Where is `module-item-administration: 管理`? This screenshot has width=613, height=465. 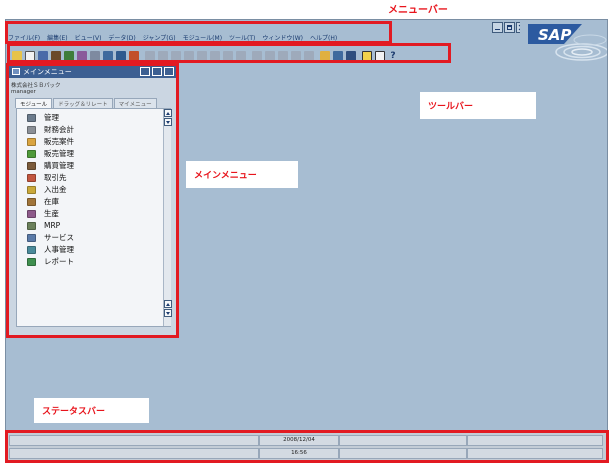 module-item-administration: 管理 is located at coordinates (43, 117).